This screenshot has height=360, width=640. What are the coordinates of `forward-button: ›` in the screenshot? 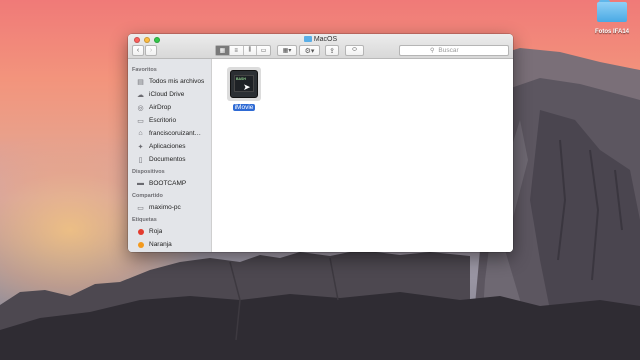 It's located at (151, 50).